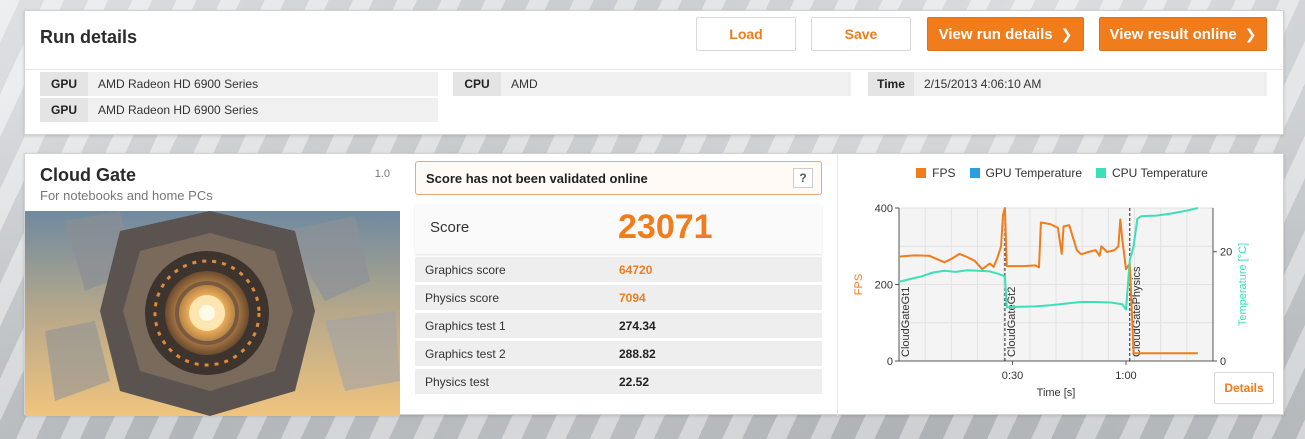 This screenshot has width=1305, height=439. Describe the element at coordinates (88, 175) in the screenshot. I see `test-name: Cloud Gate` at that location.